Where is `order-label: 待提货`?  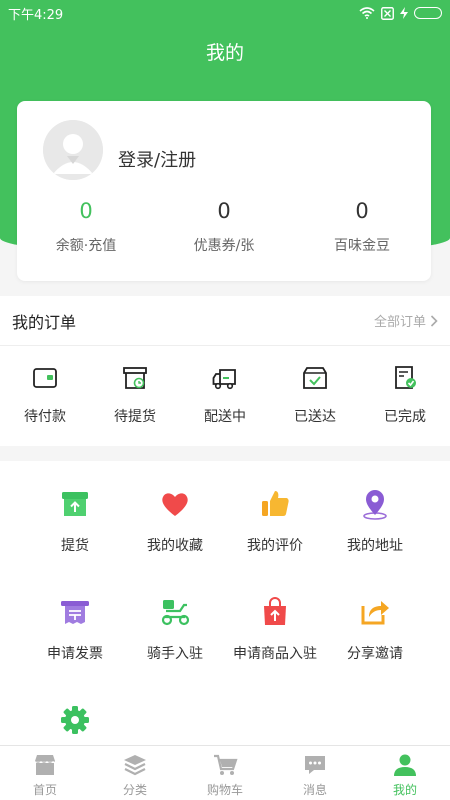 order-label: 待提货 is located at coordinates (135, 417).